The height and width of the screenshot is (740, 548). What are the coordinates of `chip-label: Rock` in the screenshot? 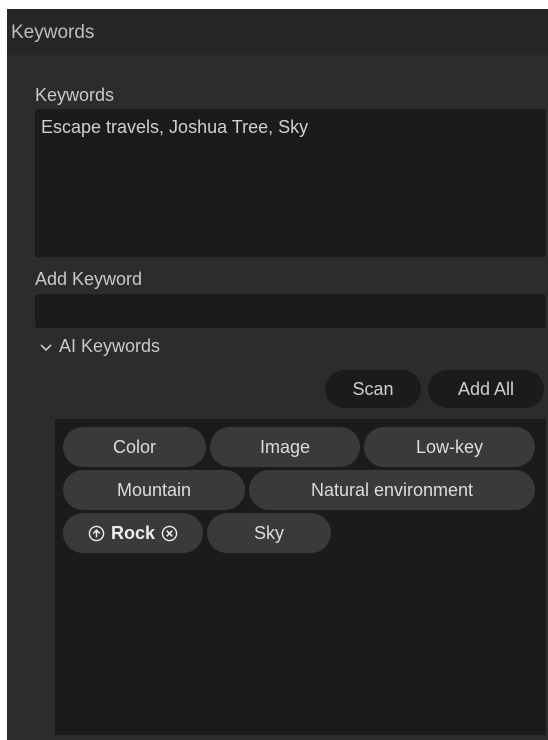 It's located at (132, 532).